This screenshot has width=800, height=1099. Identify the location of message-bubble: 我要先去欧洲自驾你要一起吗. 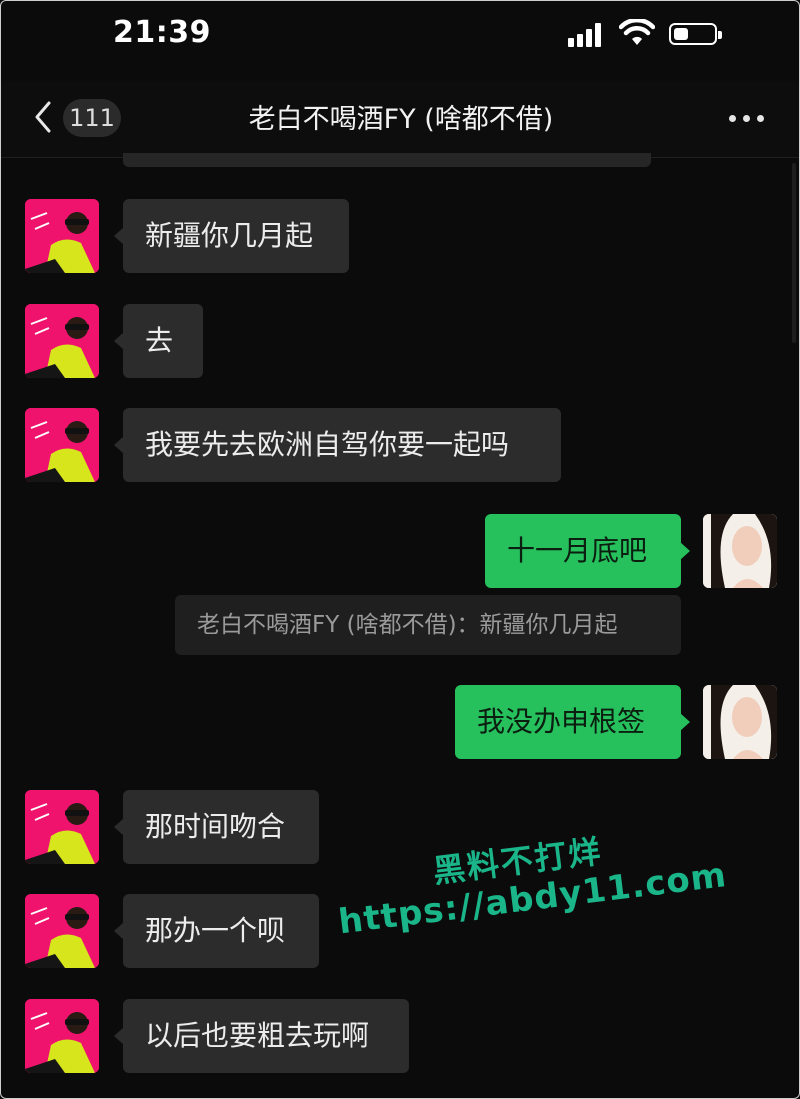
(337, 445).